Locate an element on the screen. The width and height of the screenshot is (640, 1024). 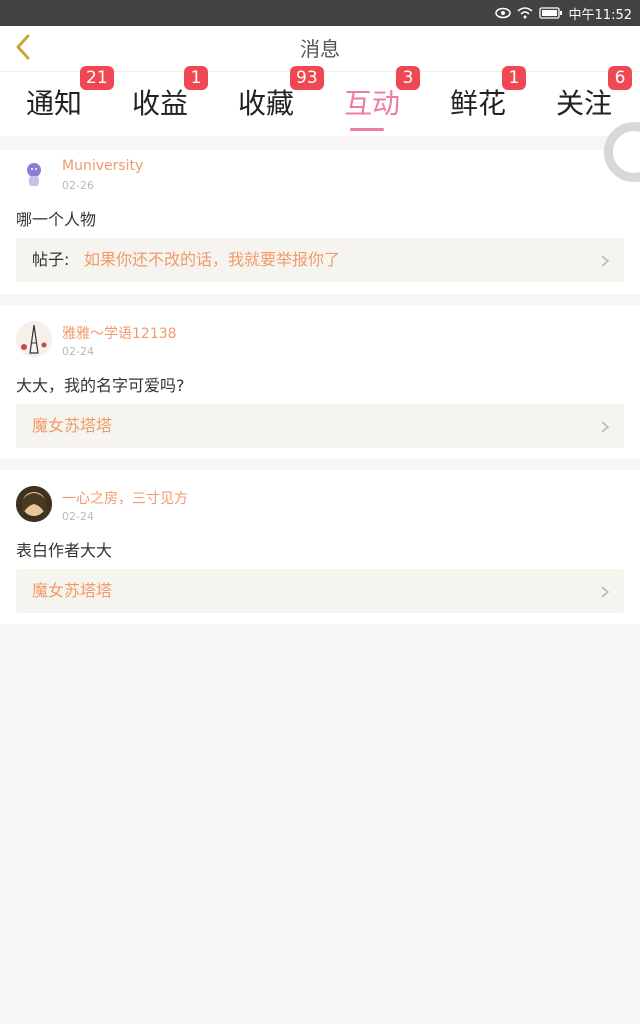
tab-label: 通知 is located at coordinates (54, 103).